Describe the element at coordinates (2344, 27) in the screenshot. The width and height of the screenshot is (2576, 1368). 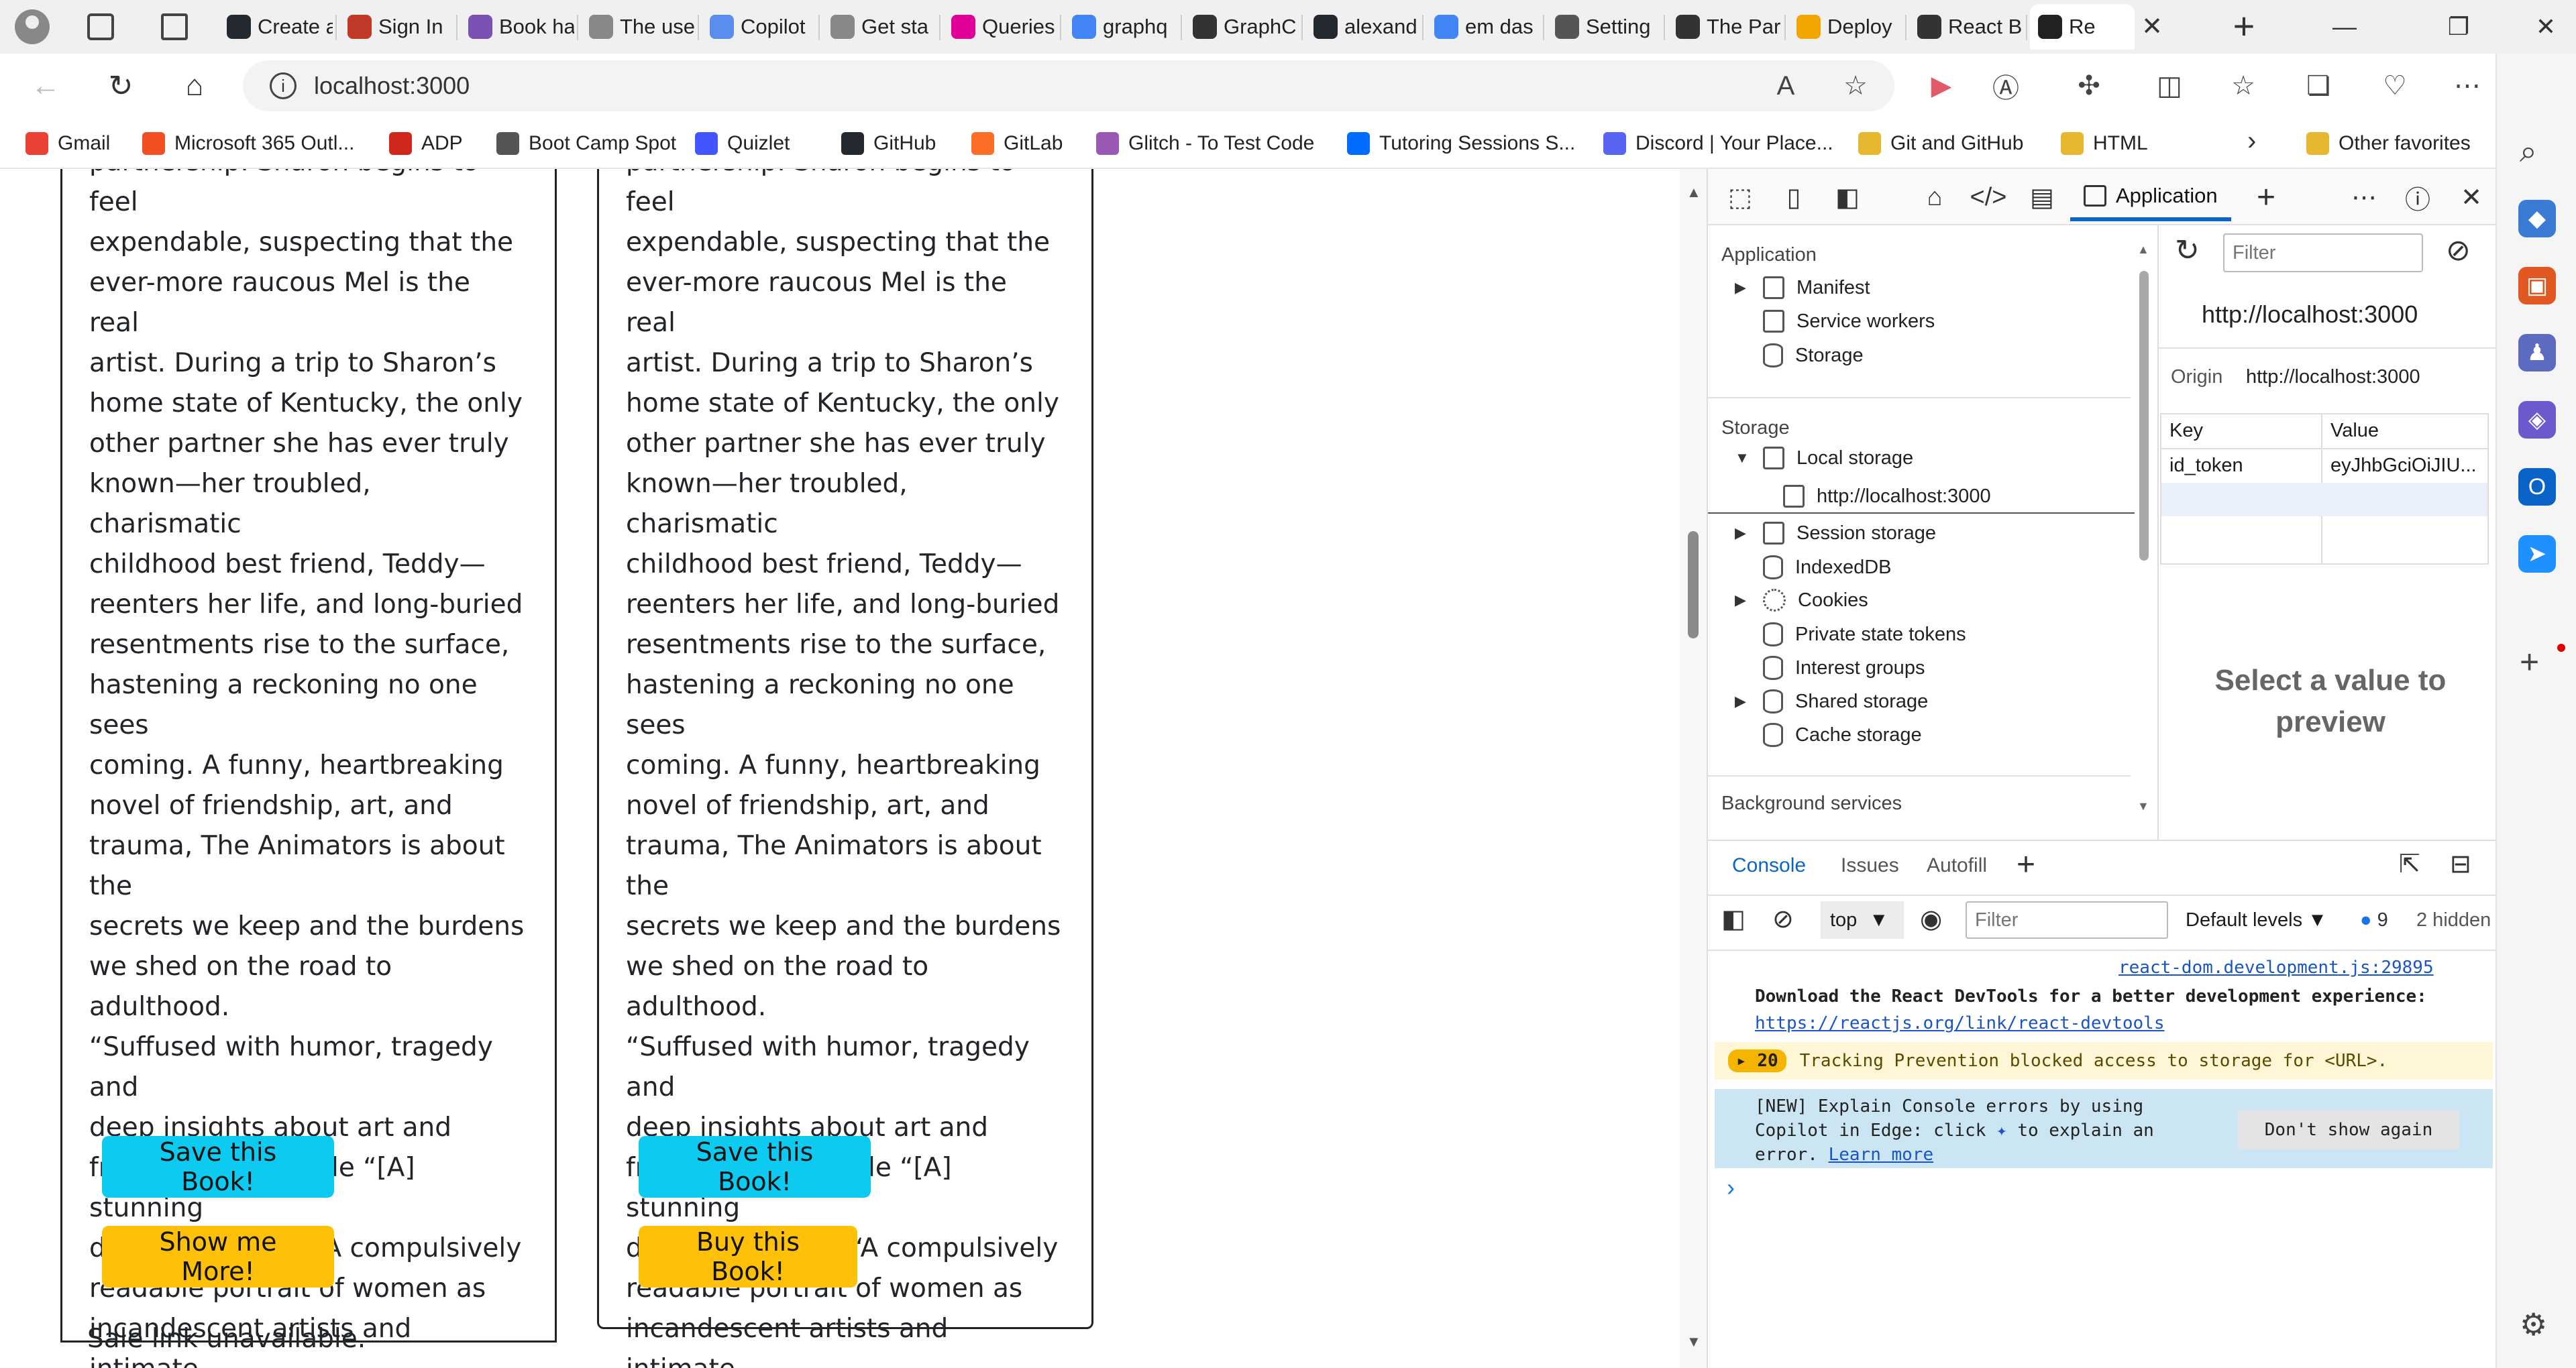
I see `minimize-button: —` at that location.